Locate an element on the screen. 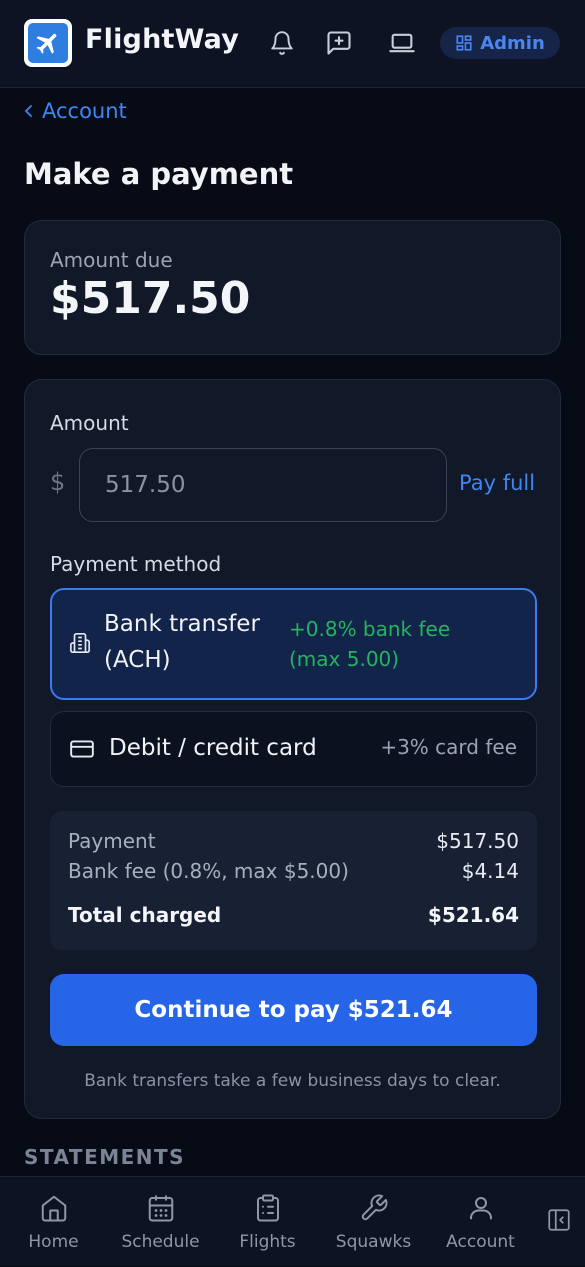 The image size is (585, 1267). sidebar-toggle-icon is located at coordinates (559, 1220).